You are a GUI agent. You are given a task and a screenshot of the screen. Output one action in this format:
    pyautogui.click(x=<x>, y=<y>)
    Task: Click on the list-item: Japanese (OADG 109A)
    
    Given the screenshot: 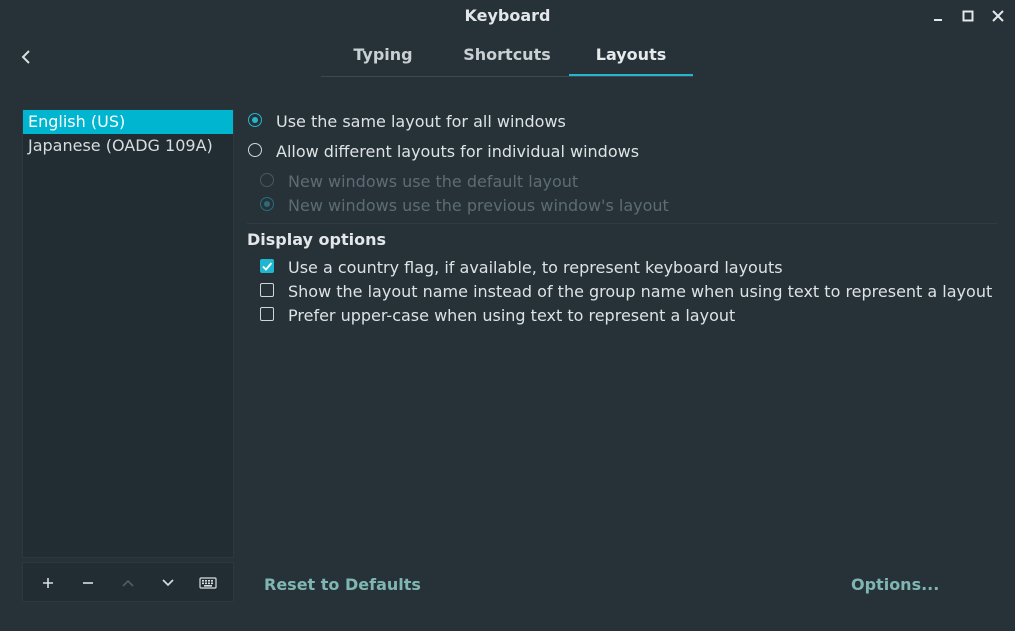 What is the action you would take?
    pyautogui.click(x=128, y=146)
    